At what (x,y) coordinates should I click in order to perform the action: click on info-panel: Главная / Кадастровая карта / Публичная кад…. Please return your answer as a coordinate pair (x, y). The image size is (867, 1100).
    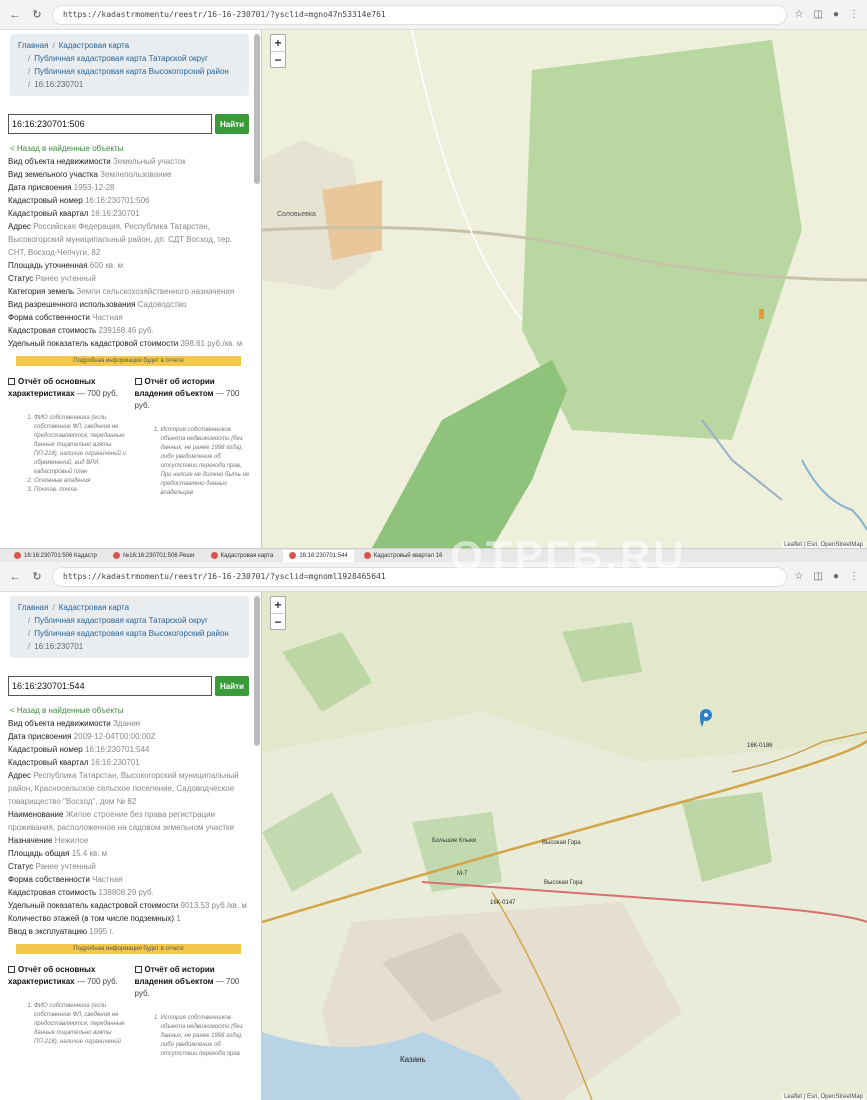
    Looking at the image, I should click on (131, 846).